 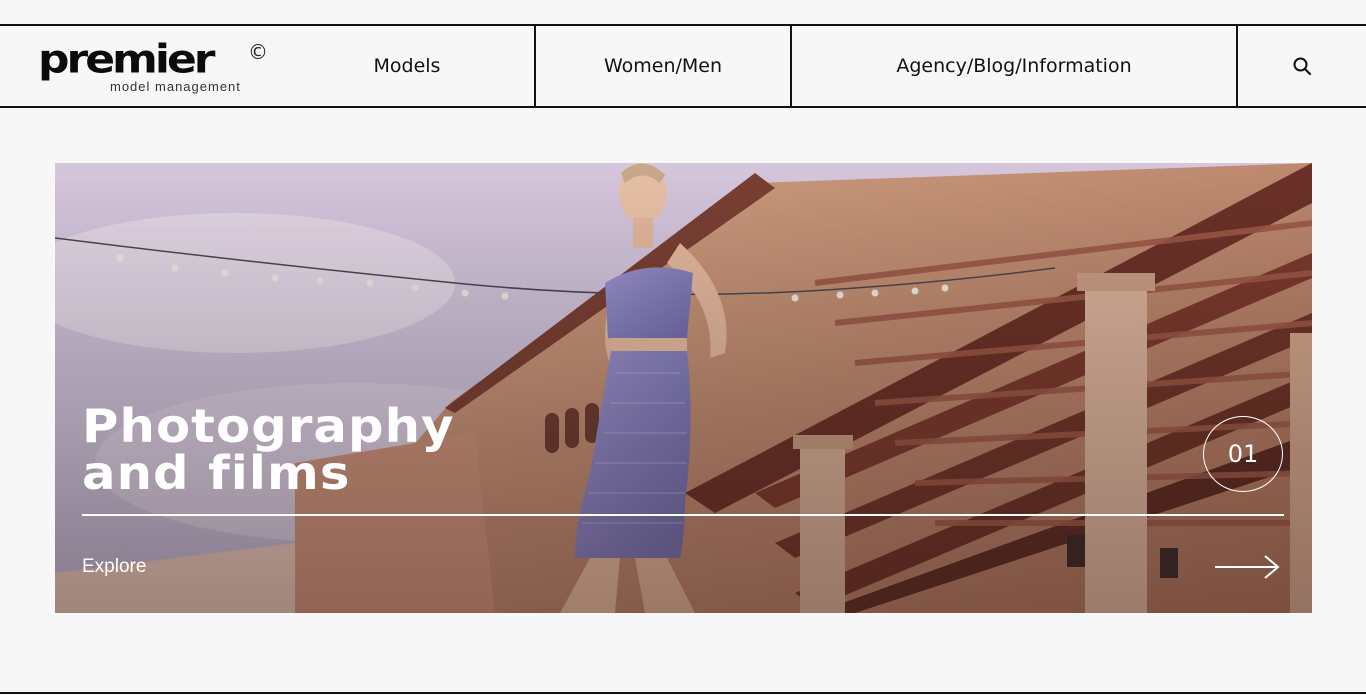 I want to click on slide-counter-value: 01, so click(x=1243, y=454).